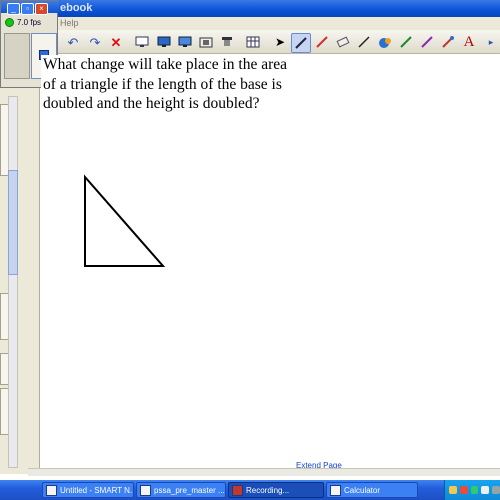  I want to click on window-title: ebook, so click(76, 8).